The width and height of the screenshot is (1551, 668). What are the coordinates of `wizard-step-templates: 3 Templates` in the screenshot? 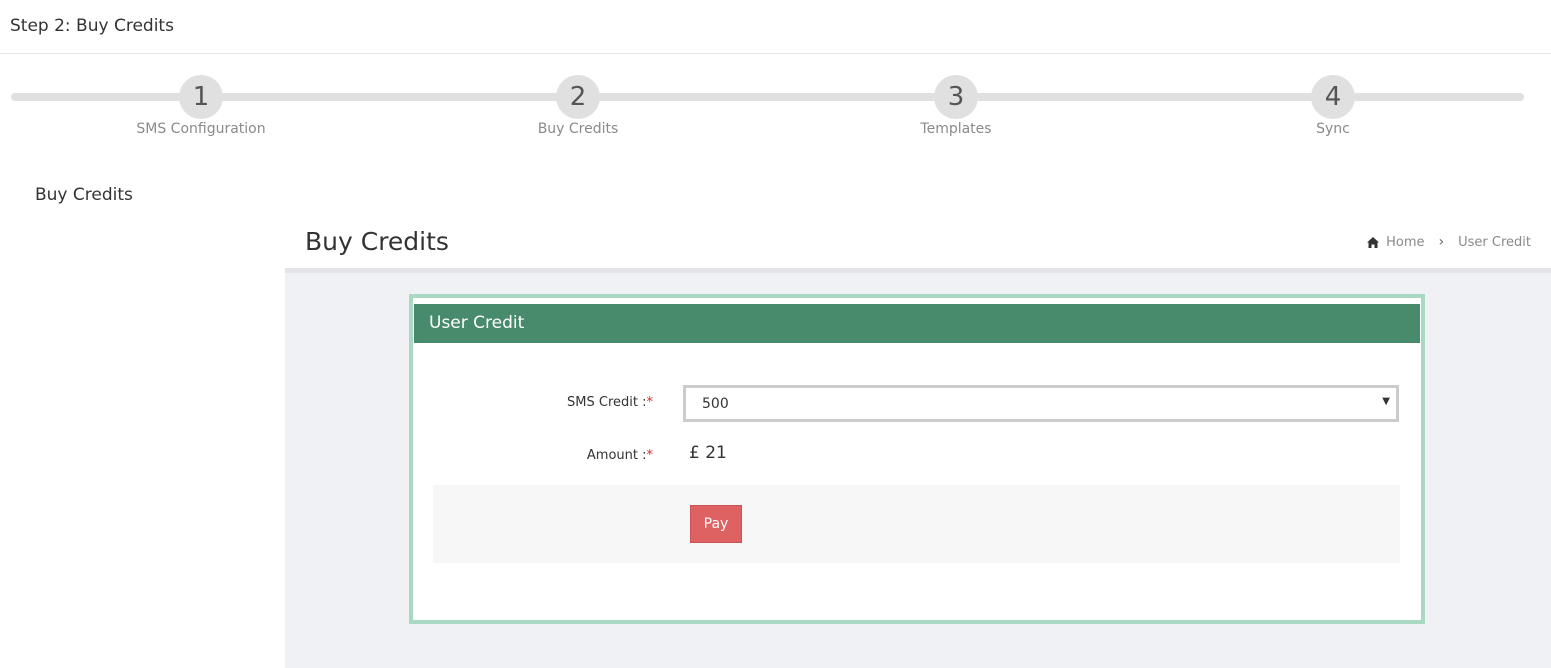 It's located at (956, 106).